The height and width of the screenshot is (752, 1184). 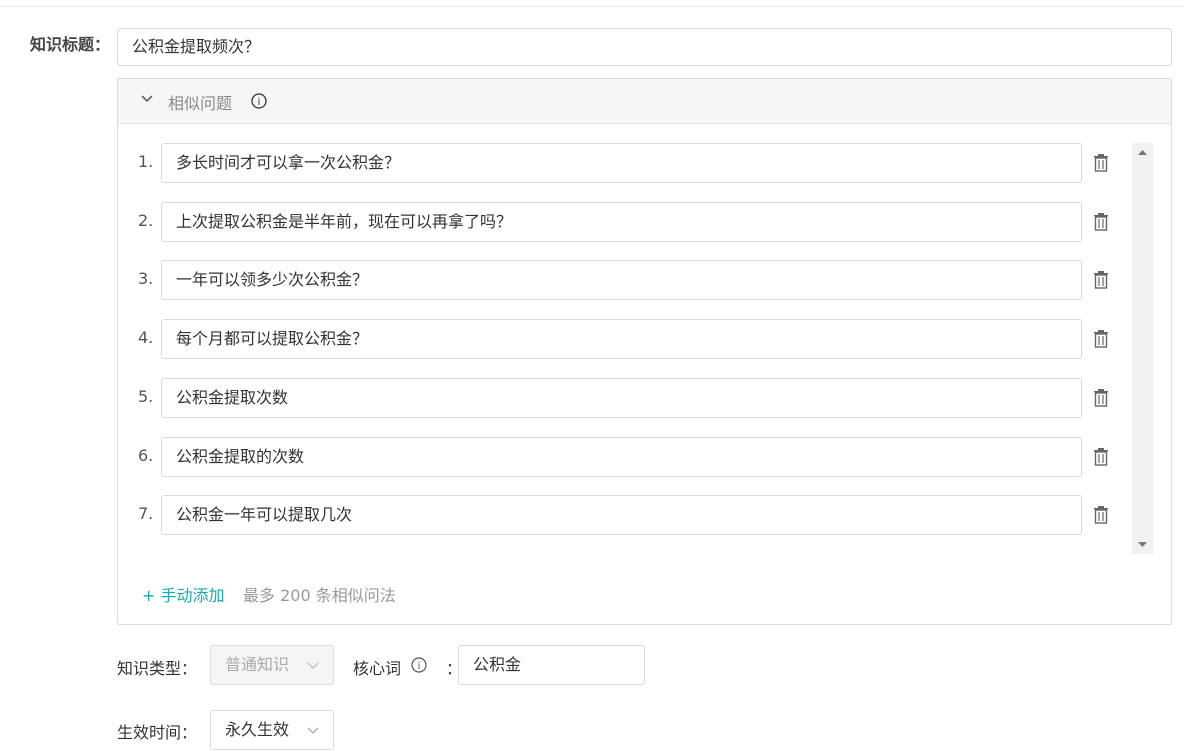 What do you see at coordinates (551, 665) in the screenshot?
I see `core-word-input: 公积金` at bounding box center [551, 665].